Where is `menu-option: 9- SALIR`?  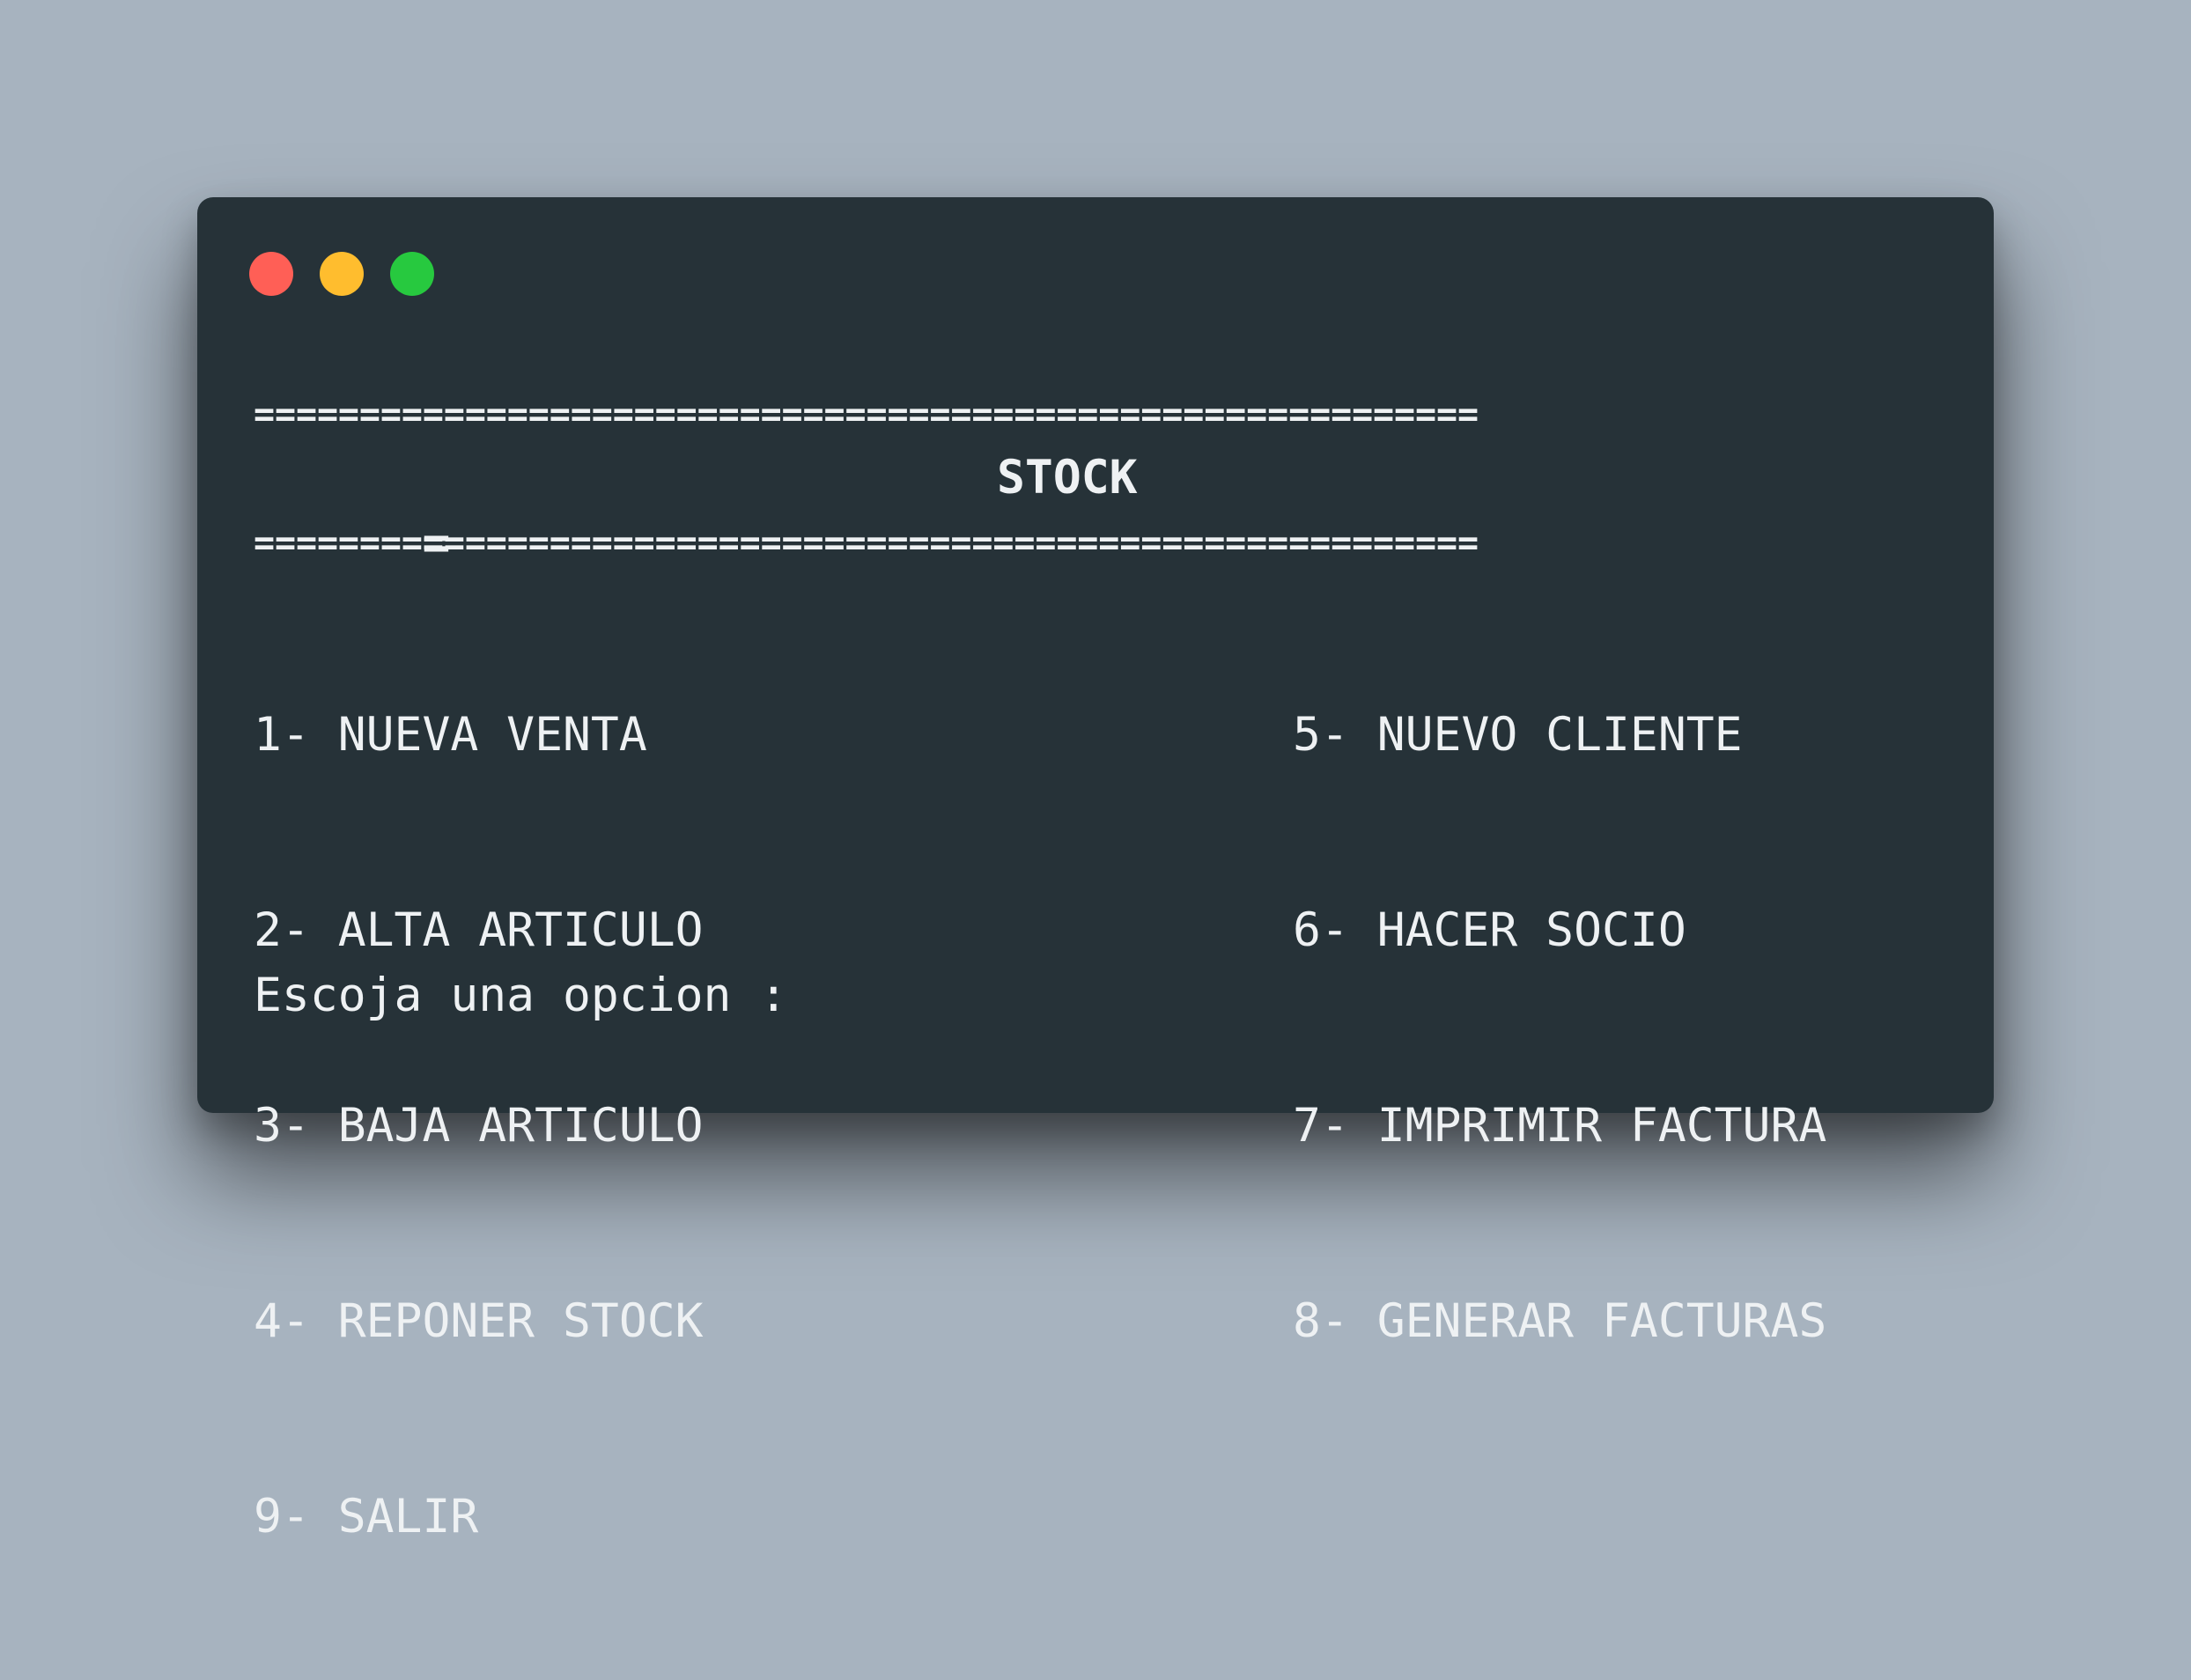 menu-option: 9- SALIR is located at coordinates (366, 1517).